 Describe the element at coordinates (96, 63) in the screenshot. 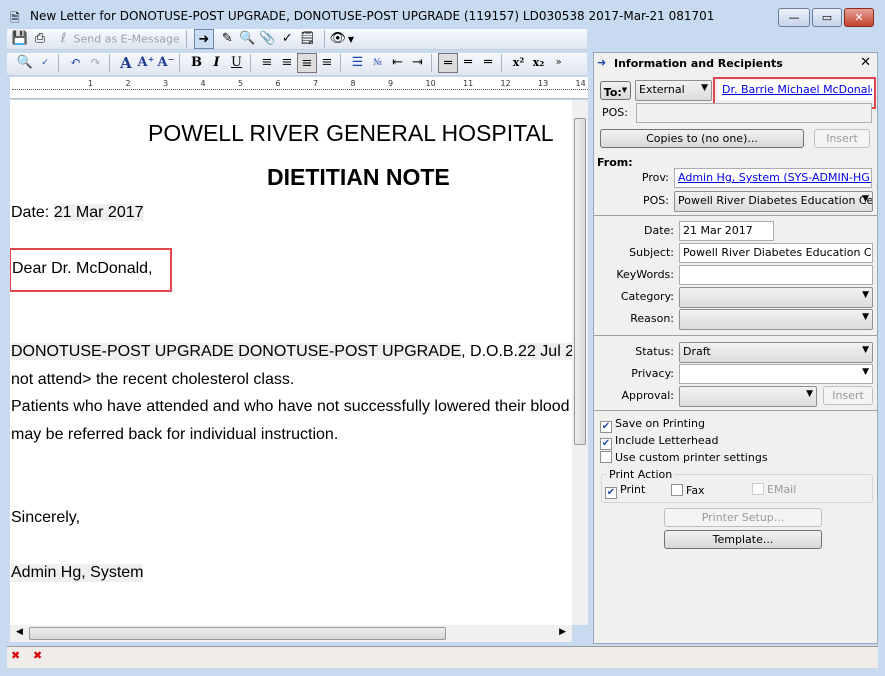

I see `redo-icon: ↷` at that location.